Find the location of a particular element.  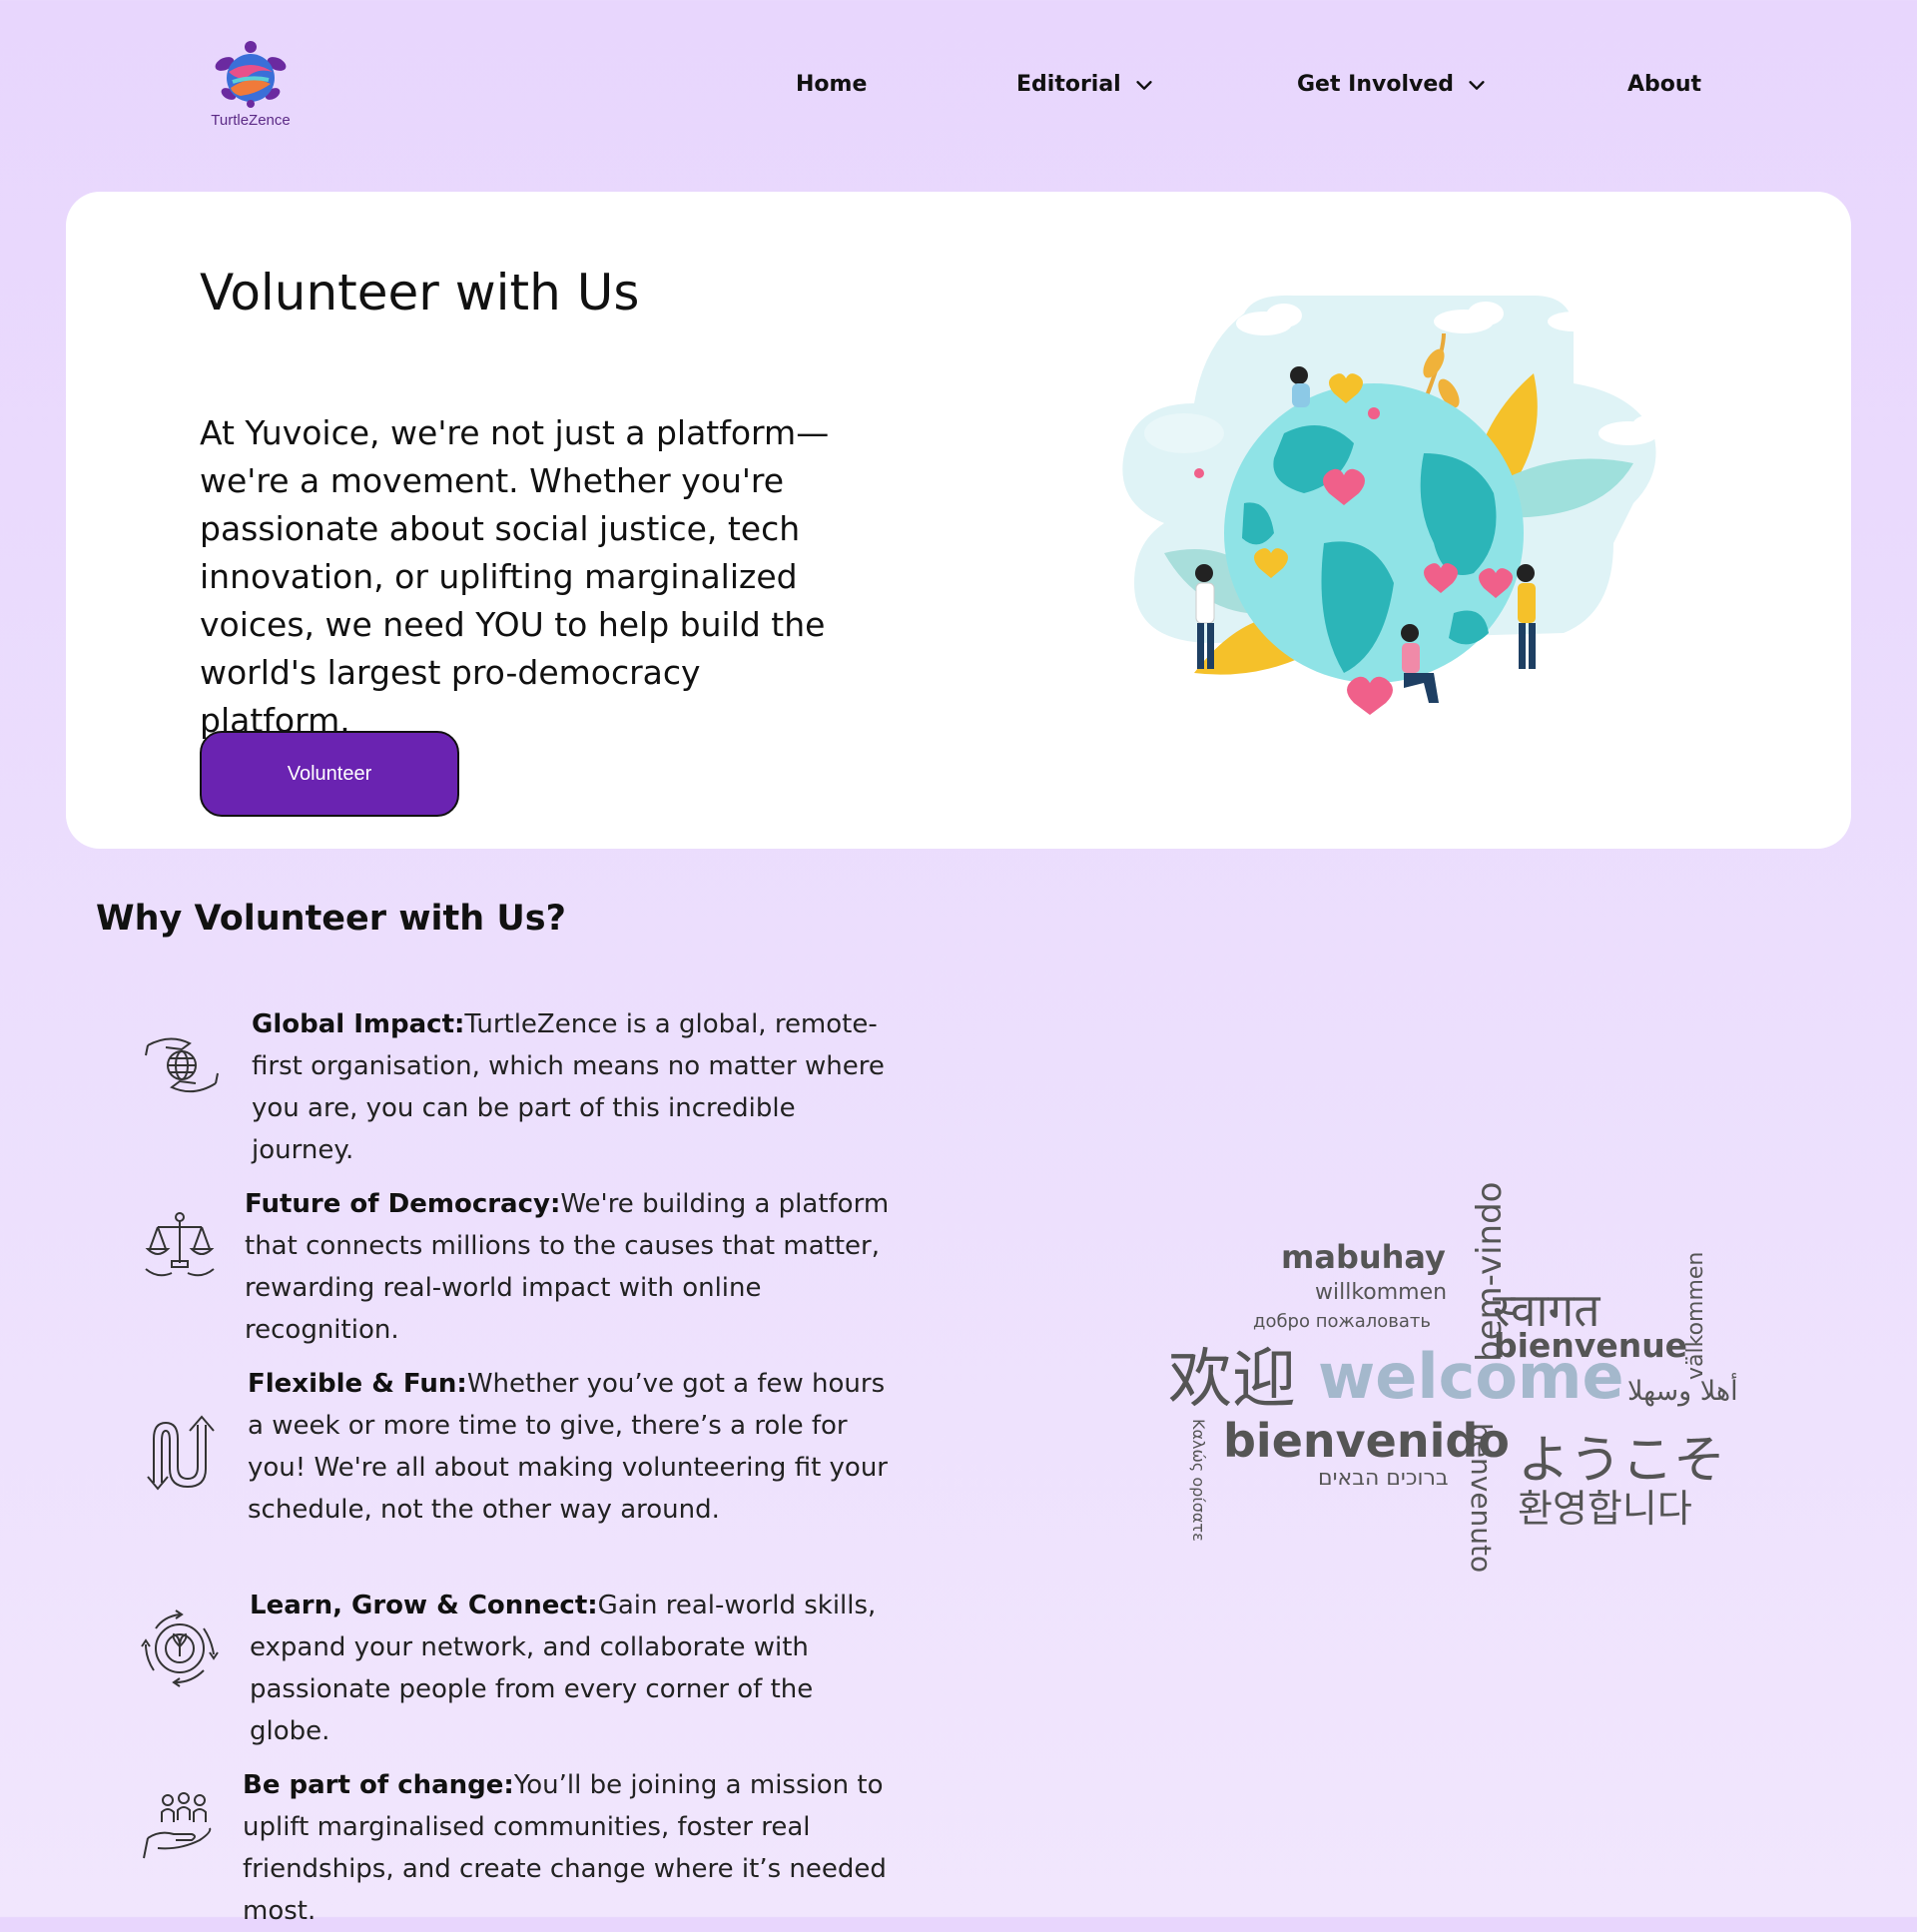

benefit-title: Be part of change: is located at coordinates (378, 1785).